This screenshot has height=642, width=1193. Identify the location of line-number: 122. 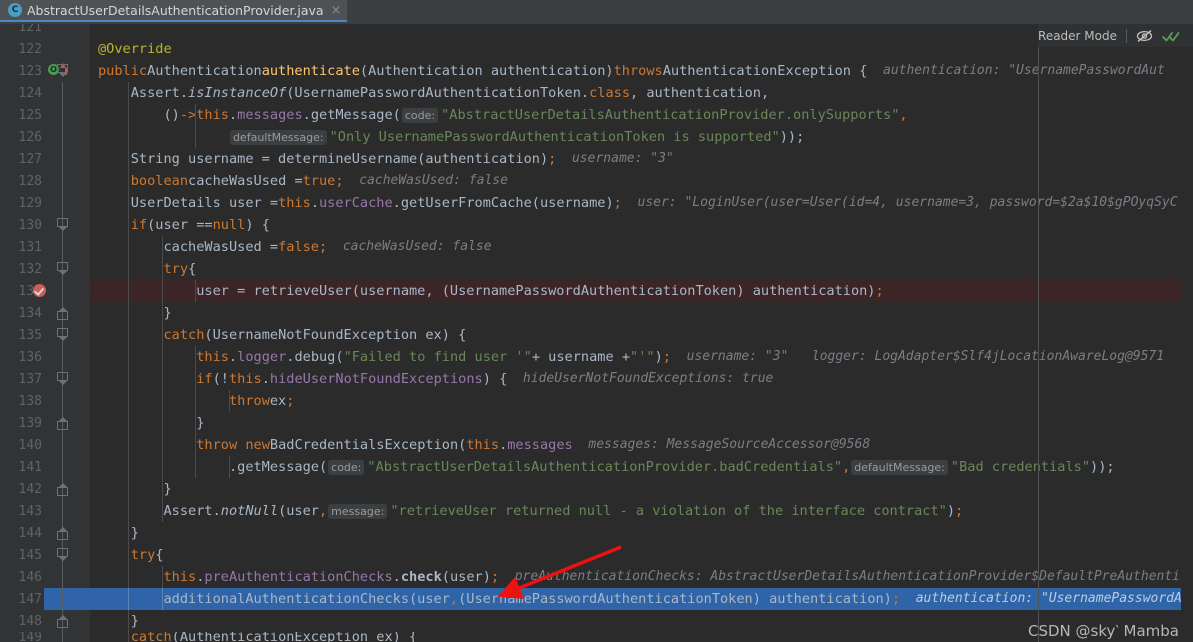
(30, 49).